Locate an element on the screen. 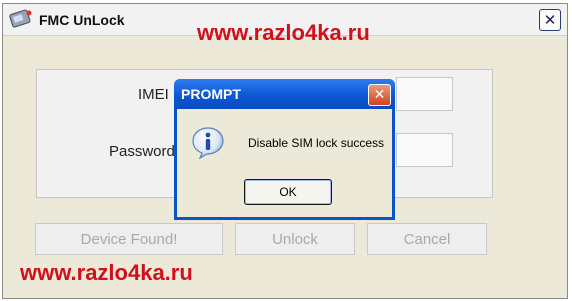 The image size is (572, 301). prompt-message: Disable SIM lock success is located at coordinates (316, 143).